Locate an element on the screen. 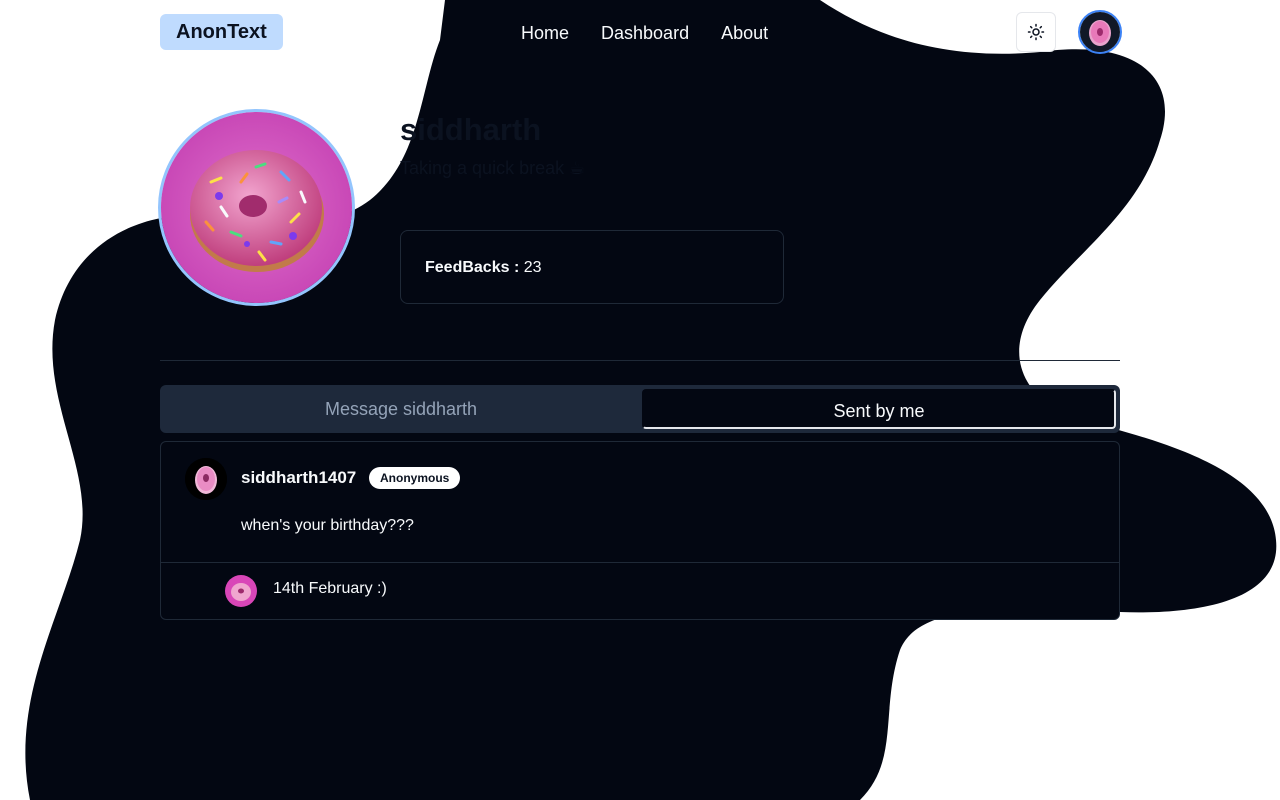 Image resolution: width=1280 pixels, height=800 pixels. reply-text: 14th February :) is located at coordinates (330, 588).